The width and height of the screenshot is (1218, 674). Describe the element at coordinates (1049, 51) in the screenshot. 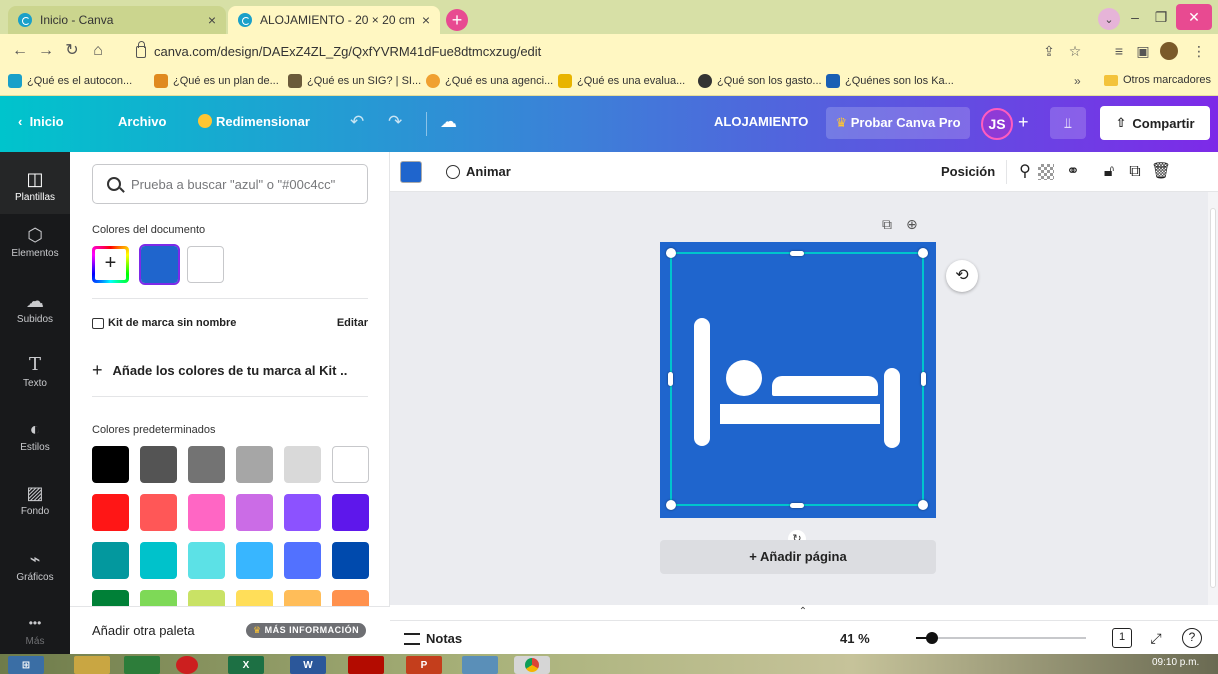

I see `share-page-icon: ⇪` at that location.